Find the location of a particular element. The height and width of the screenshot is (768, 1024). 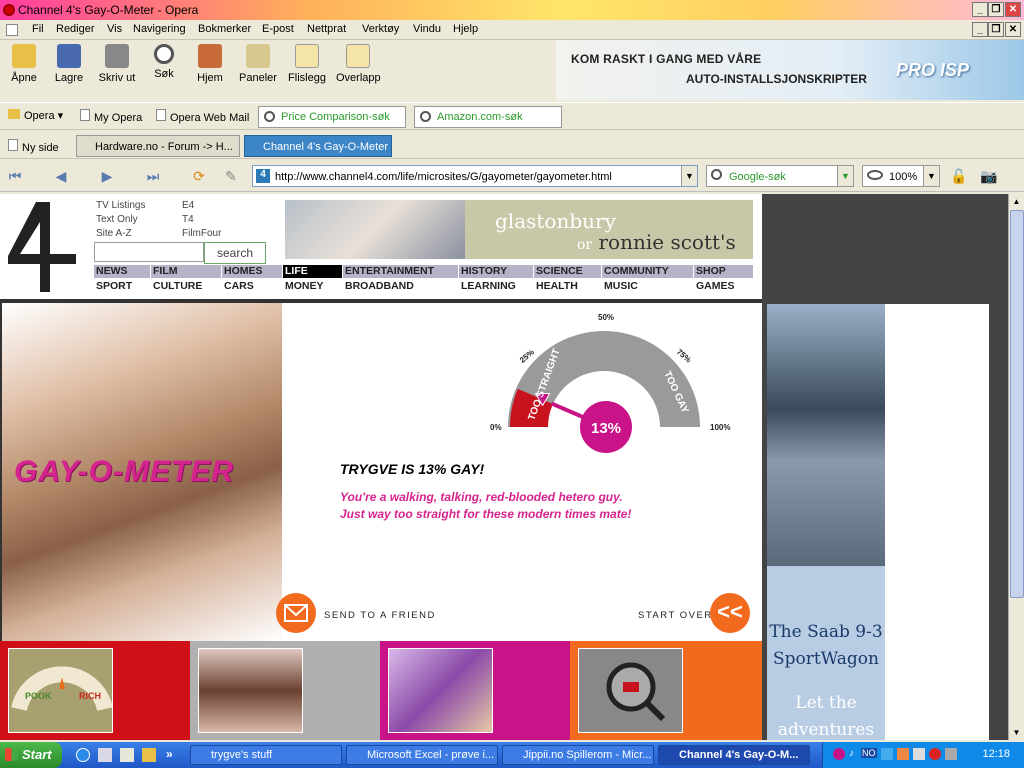

doc-restore-button: ❐ is located at coordinates (996, 29).